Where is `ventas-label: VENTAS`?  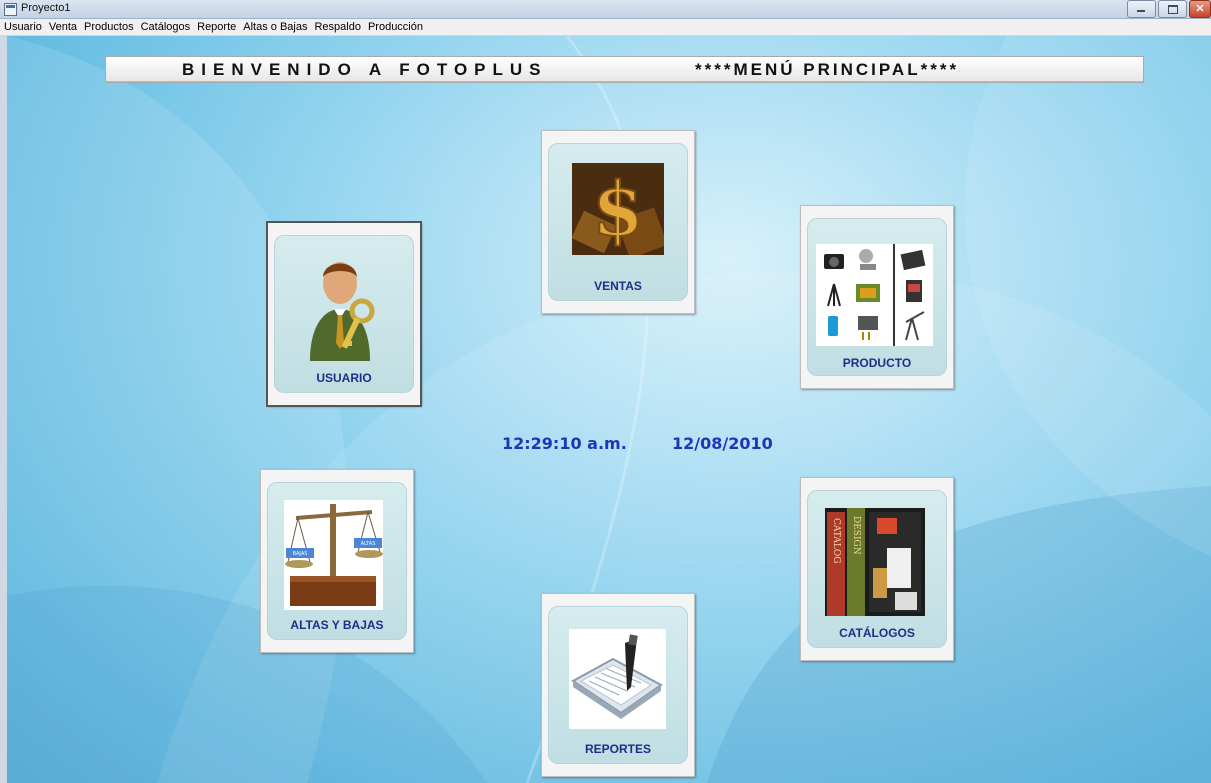 ventas-label: VENTAS is located at coordinates (618, 286).